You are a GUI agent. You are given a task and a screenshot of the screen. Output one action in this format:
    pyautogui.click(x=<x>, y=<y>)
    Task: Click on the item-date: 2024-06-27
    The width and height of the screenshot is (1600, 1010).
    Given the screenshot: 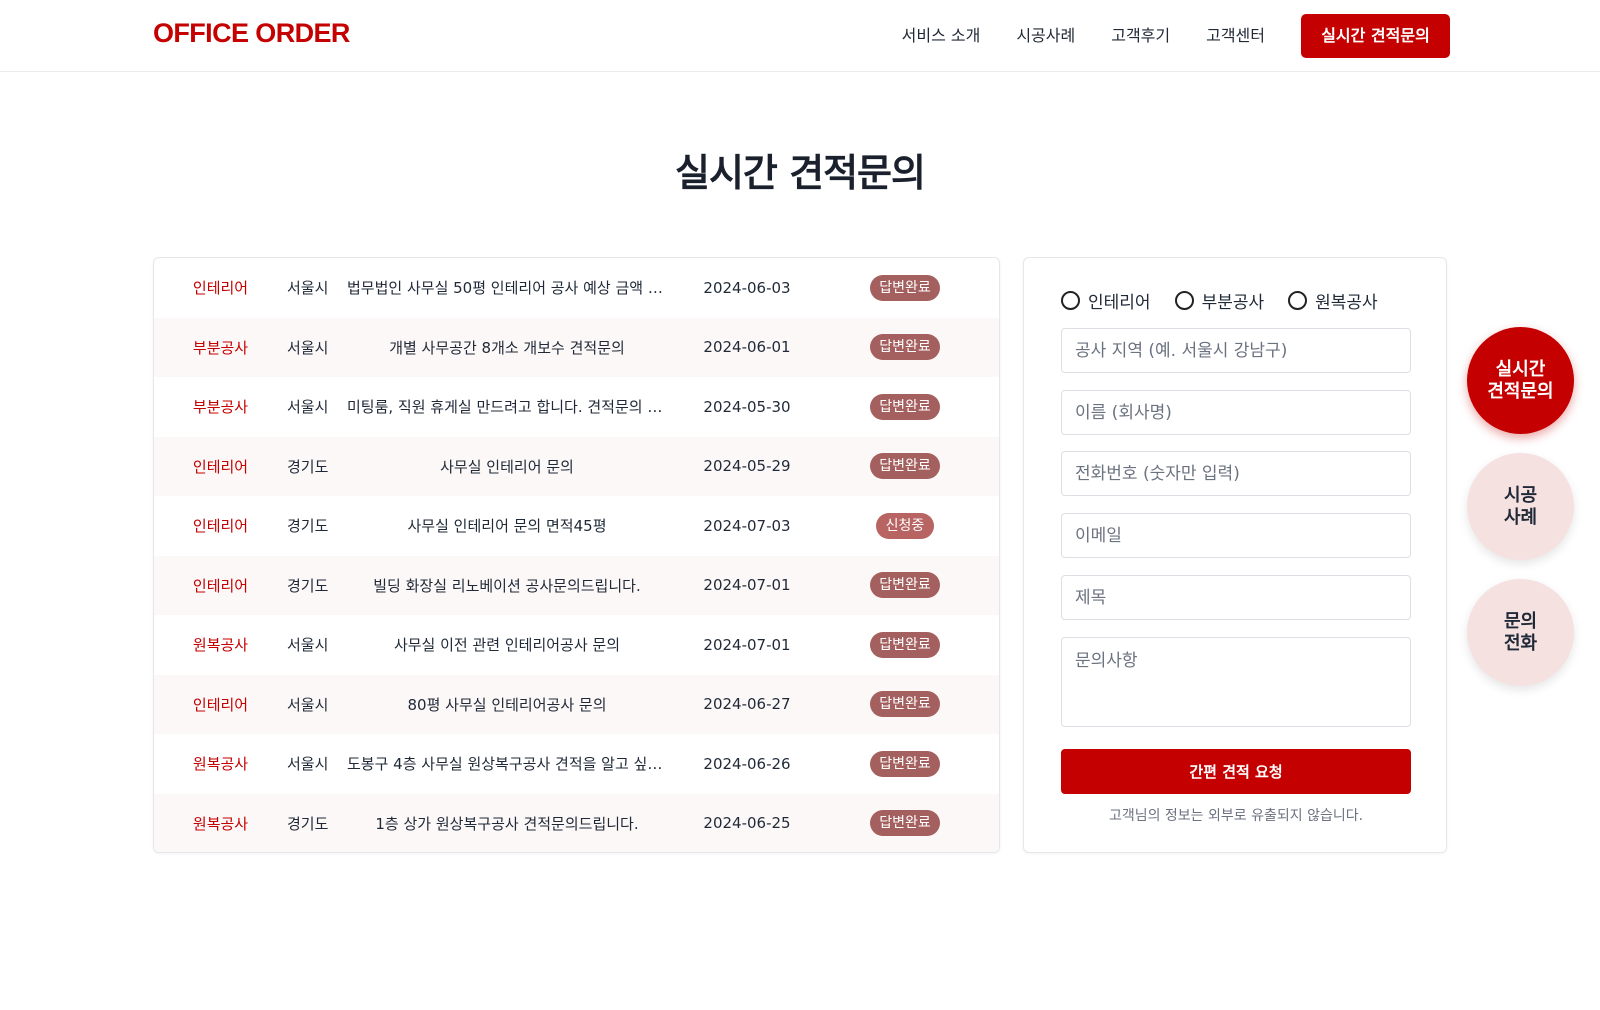 What is the action you would take?
    pyautogui.click(x=747, y=704)
    